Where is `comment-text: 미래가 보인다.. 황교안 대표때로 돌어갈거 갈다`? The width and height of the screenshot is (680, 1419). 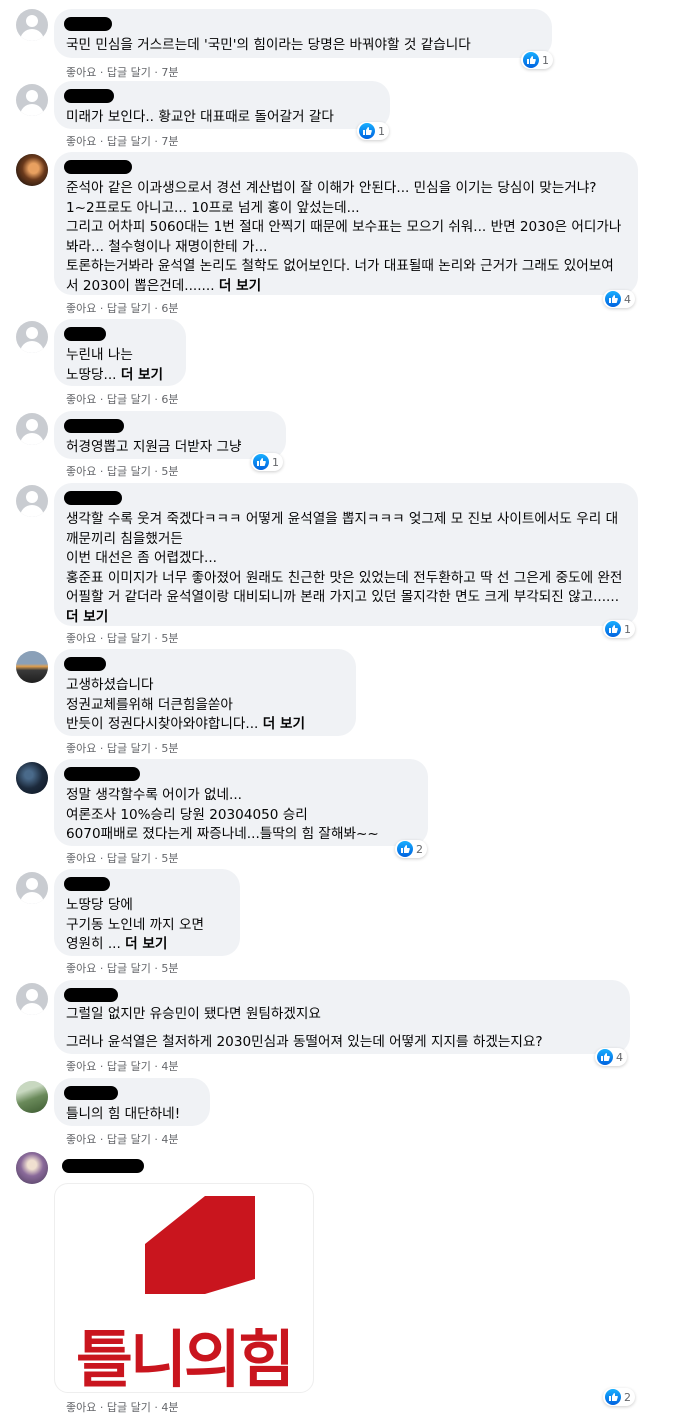
comment-text: 미래가 보인다.. 황교안 대표때로 돌어갈거 갈다 is located at coordinates (200, 117).